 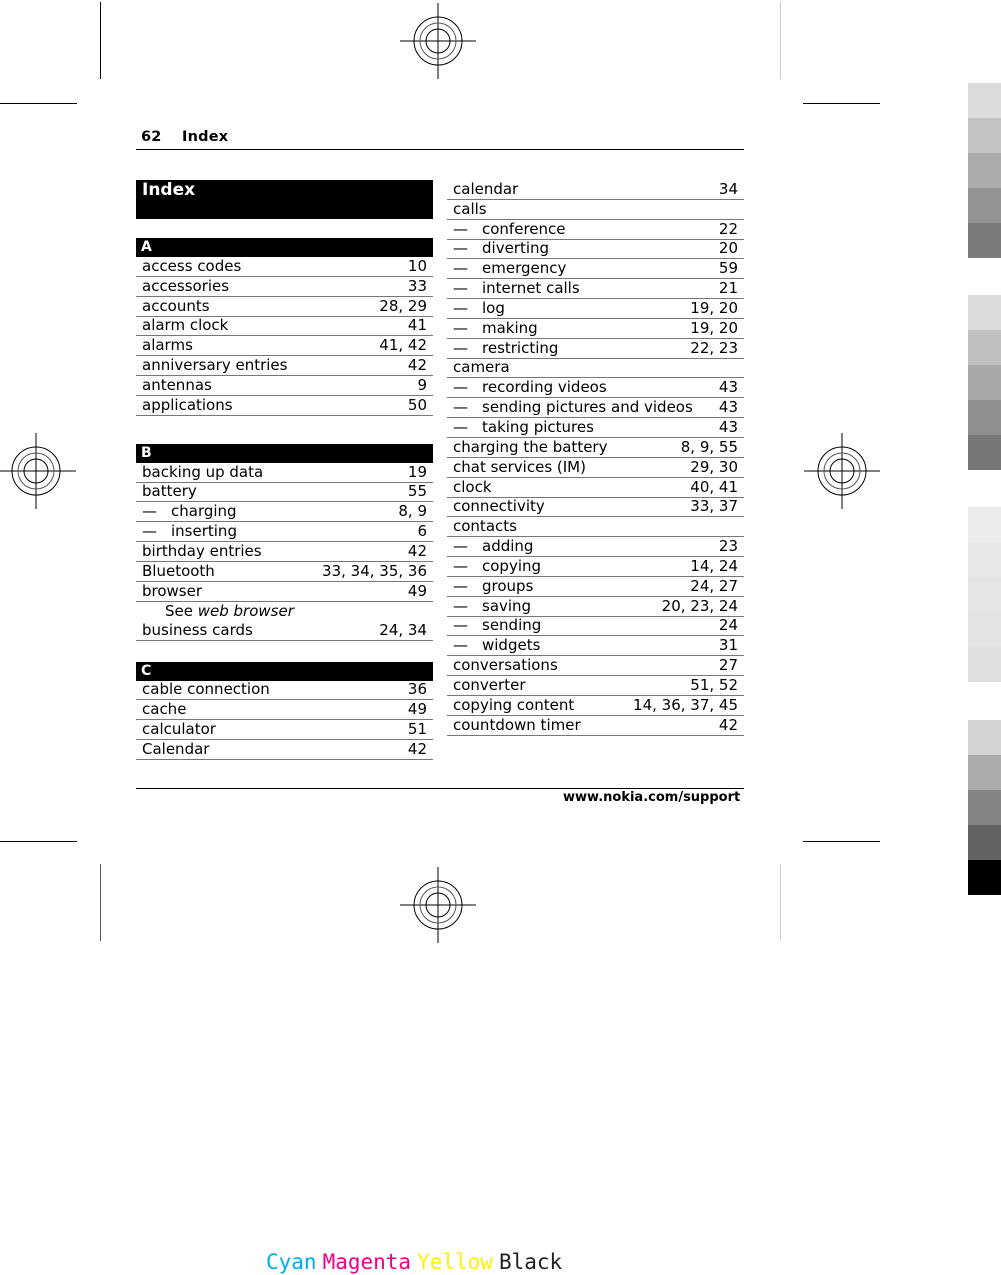 What do you see at coordinates (728, 229) in the screenshot?
I see `page-references: 22` at bounding box center [728, 229].